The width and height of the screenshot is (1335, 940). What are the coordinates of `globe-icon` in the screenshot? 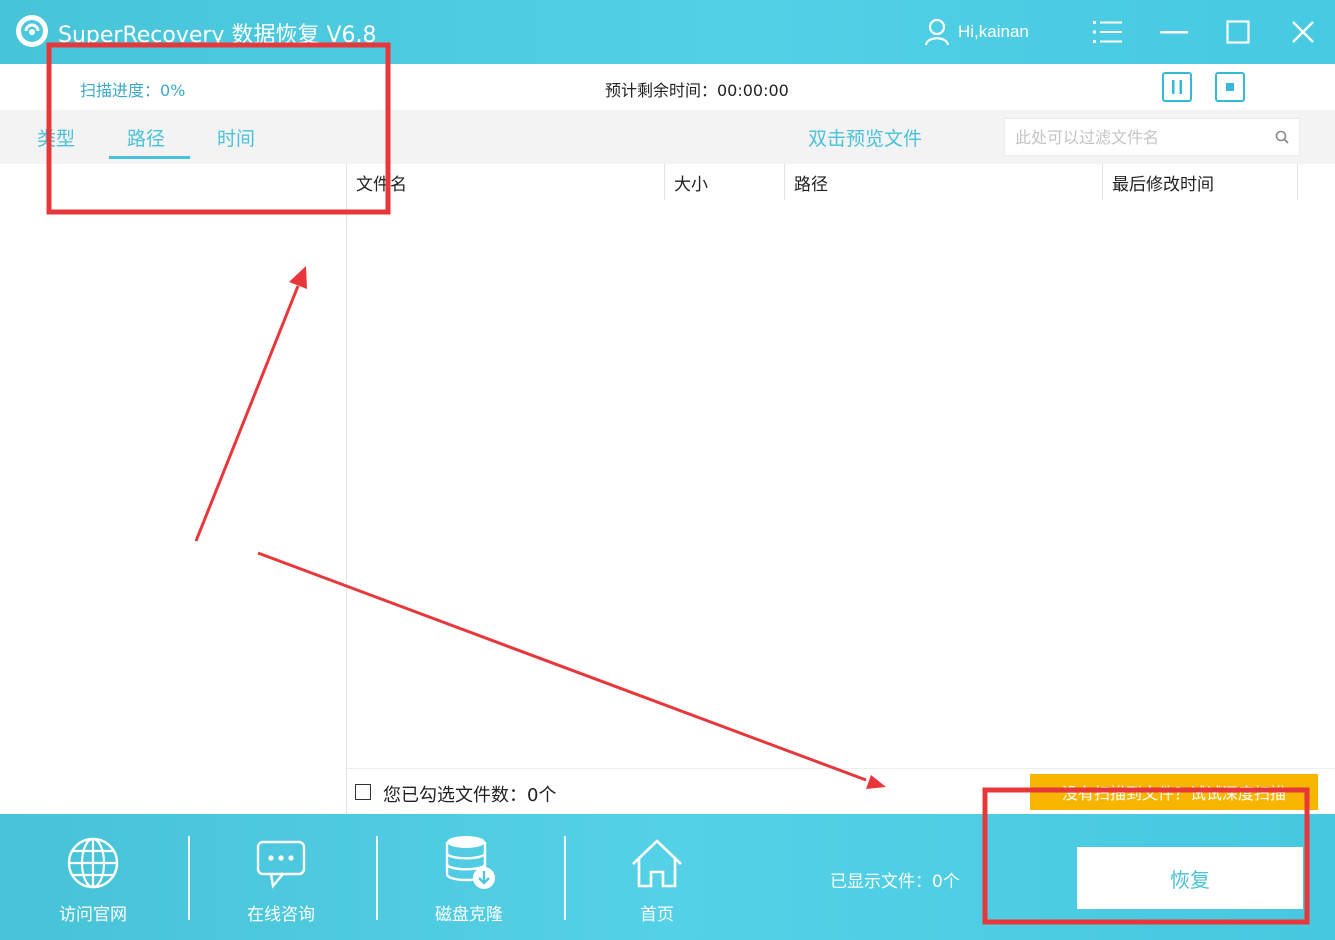 It's located at (93, 863).